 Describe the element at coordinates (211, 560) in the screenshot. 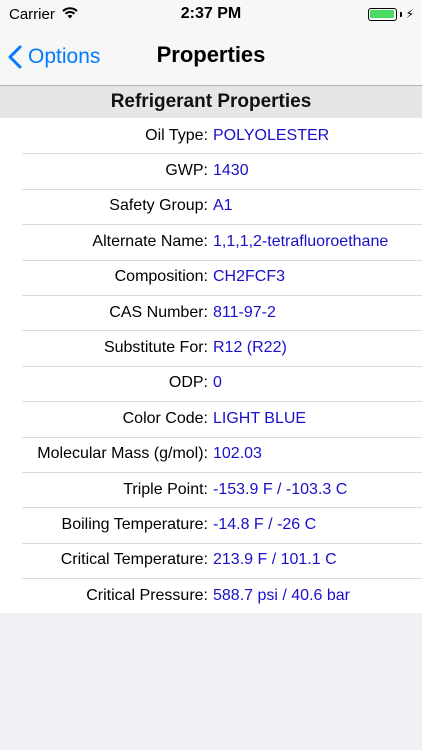

I see `property-row-critical-temperature: Critical Temperature: 213.9 F / 101.1 C` at that location.